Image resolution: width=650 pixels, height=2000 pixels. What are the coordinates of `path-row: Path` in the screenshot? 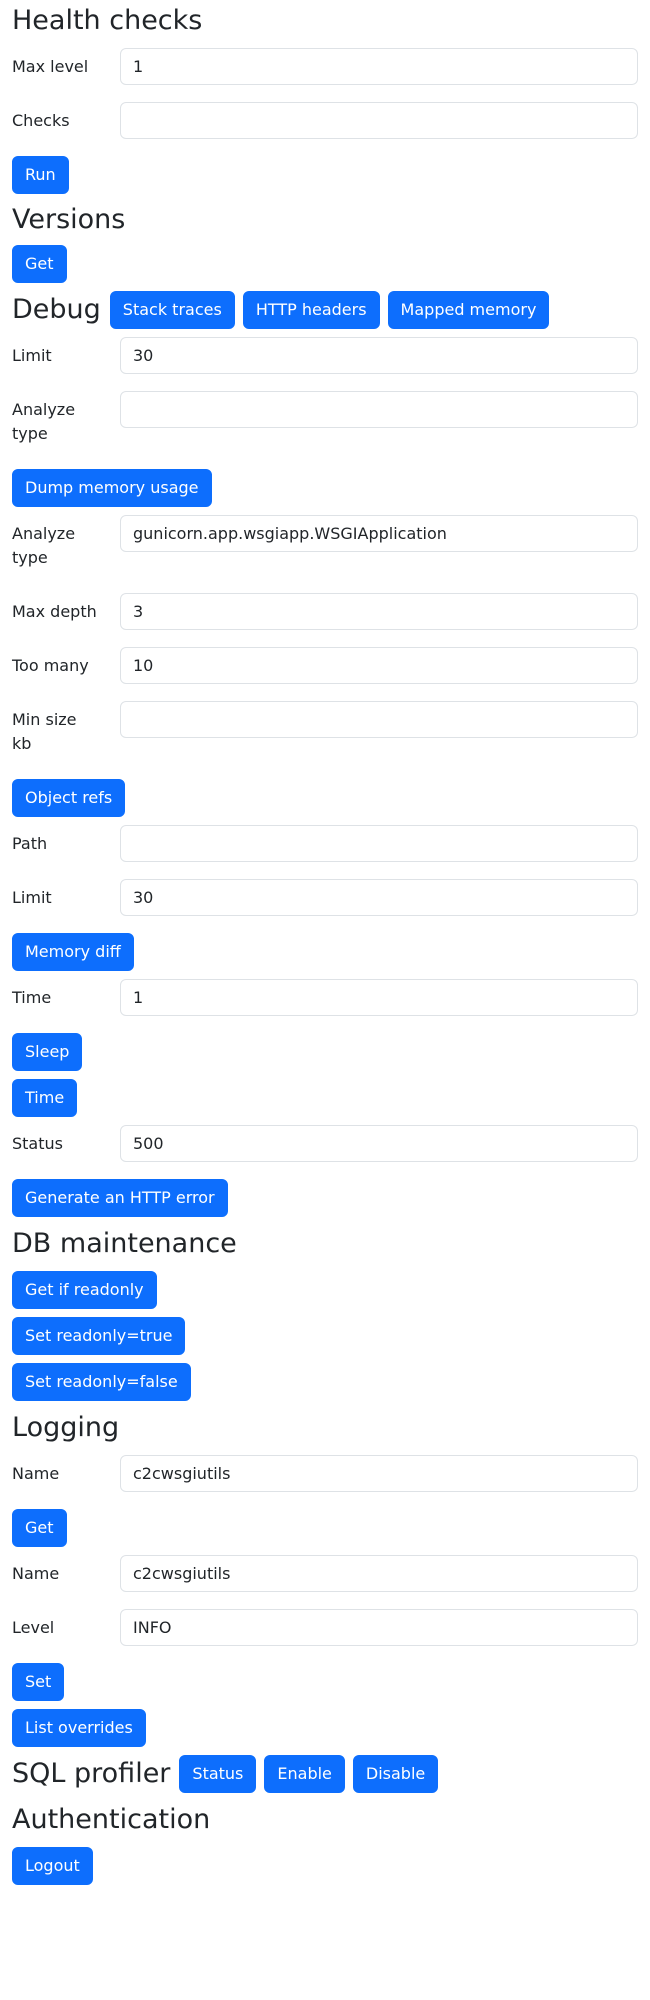 It's located at (325, 844).